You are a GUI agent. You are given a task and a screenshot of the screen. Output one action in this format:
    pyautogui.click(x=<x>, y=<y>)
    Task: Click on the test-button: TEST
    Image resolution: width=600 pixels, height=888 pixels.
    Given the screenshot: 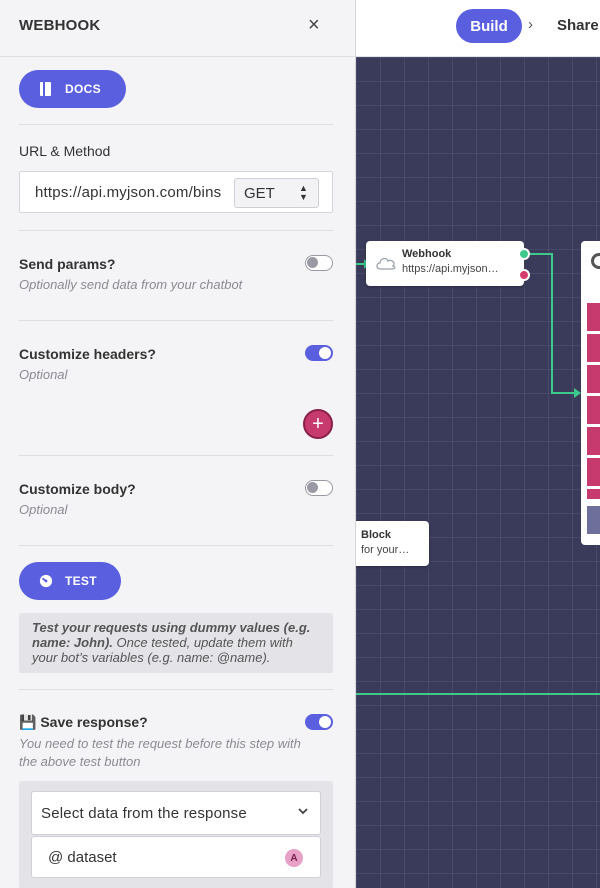 What is the action you would take?
    pyautogui.click(x=70, y=581)
    